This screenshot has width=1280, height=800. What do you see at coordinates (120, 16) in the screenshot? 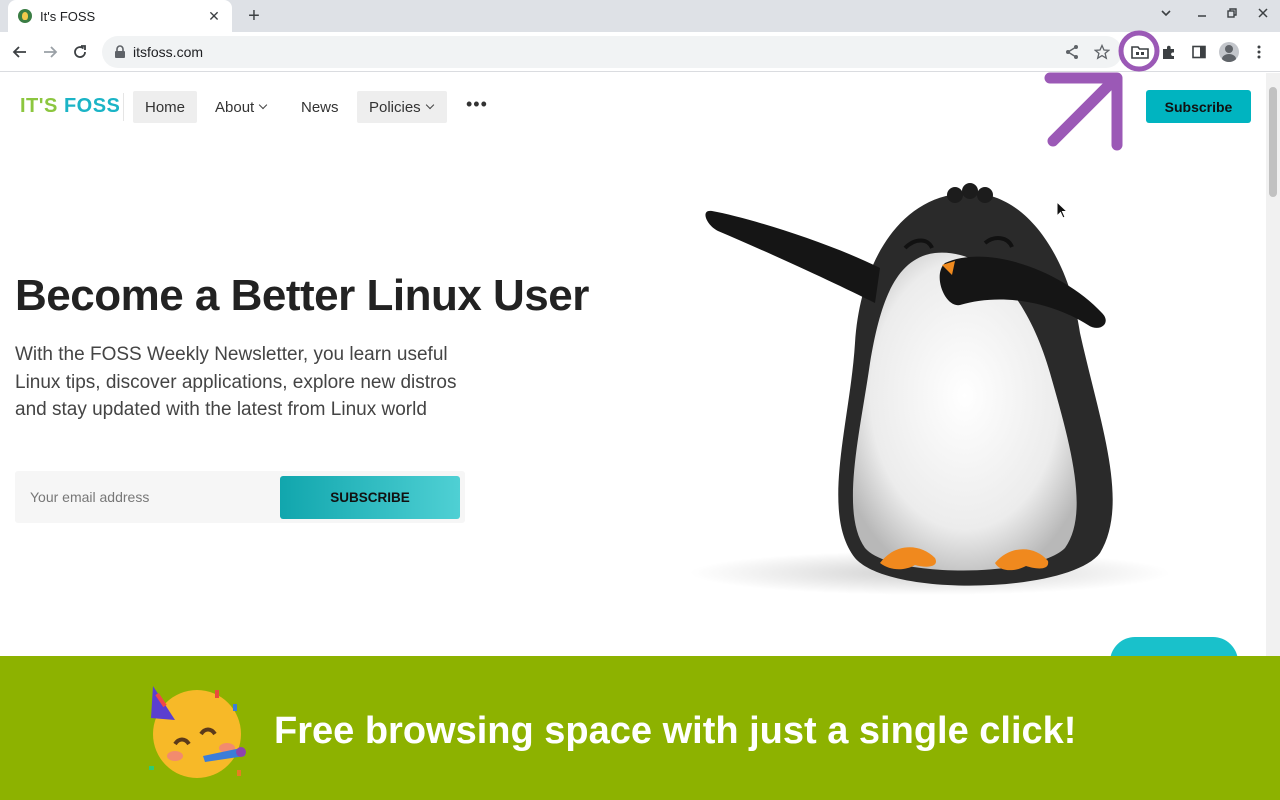
I see `browser-tab: It's FOSS ✕` at bounding box center [120, 16].